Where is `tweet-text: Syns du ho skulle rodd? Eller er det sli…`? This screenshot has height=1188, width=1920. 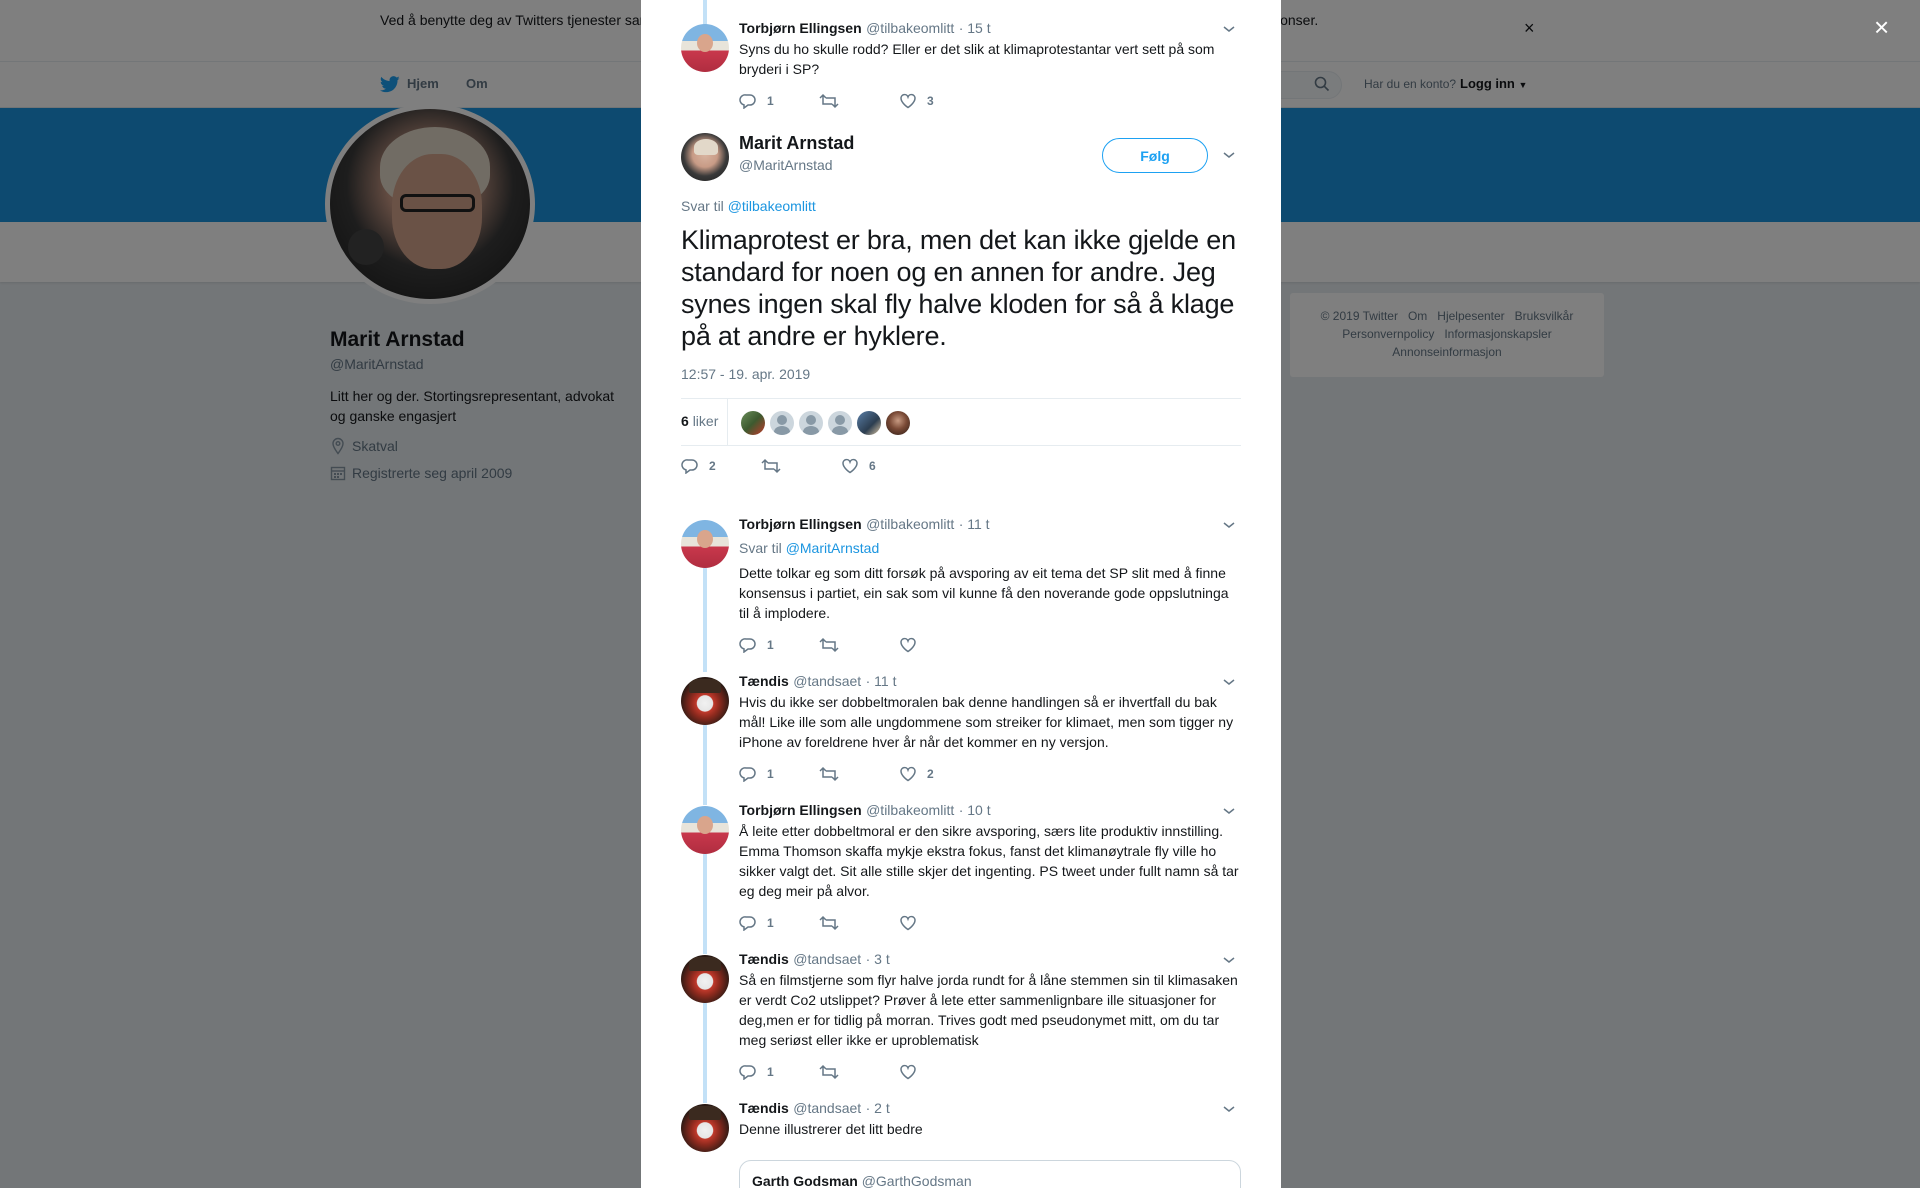
tweet-text: Syns du ho skulle rodd? Eller er det sli… is located at coordinates (977, 59).